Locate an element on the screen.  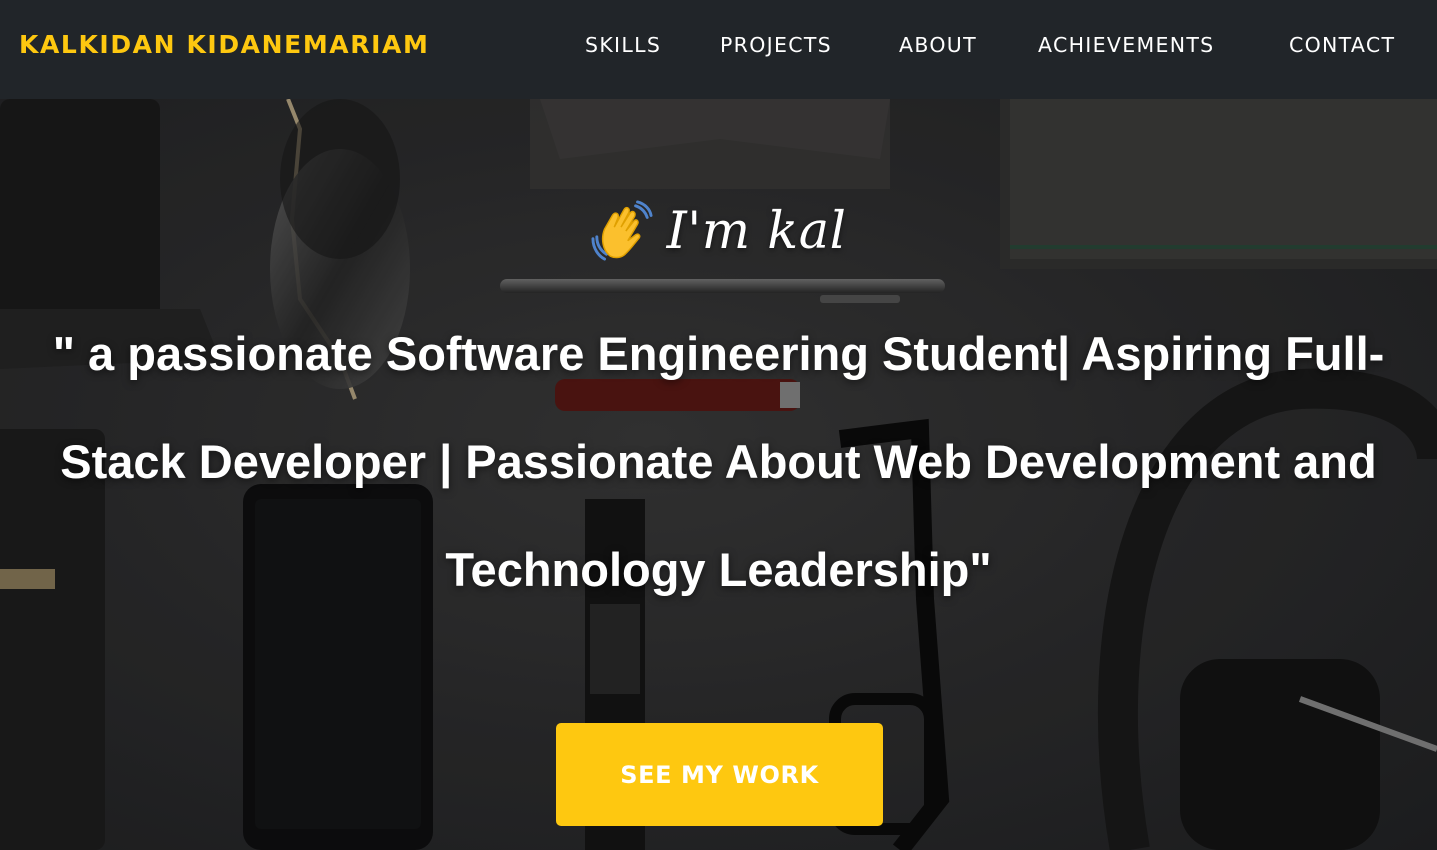
see-my-work-button: SEE MY WORK is located at coordinates (719, 774).